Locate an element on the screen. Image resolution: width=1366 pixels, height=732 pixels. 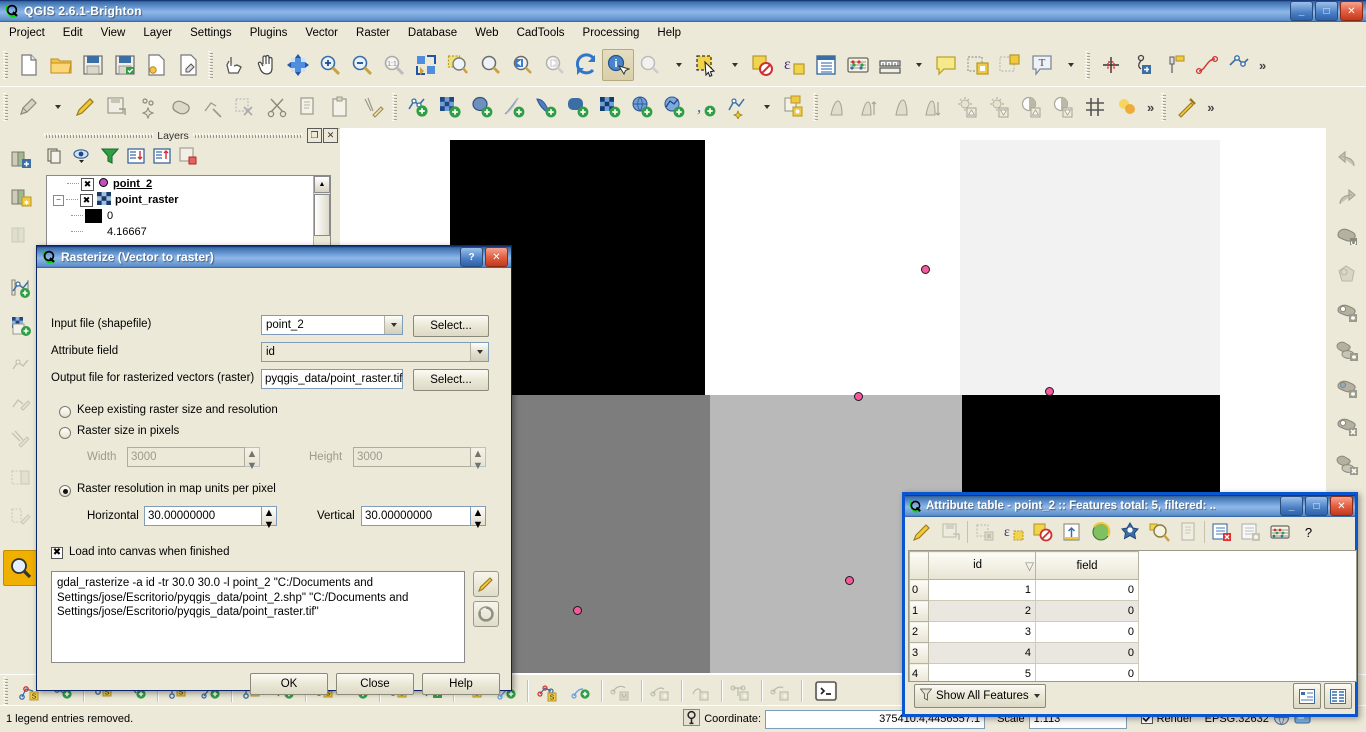
cell-id: 4 is located at coordinates (982, 653).